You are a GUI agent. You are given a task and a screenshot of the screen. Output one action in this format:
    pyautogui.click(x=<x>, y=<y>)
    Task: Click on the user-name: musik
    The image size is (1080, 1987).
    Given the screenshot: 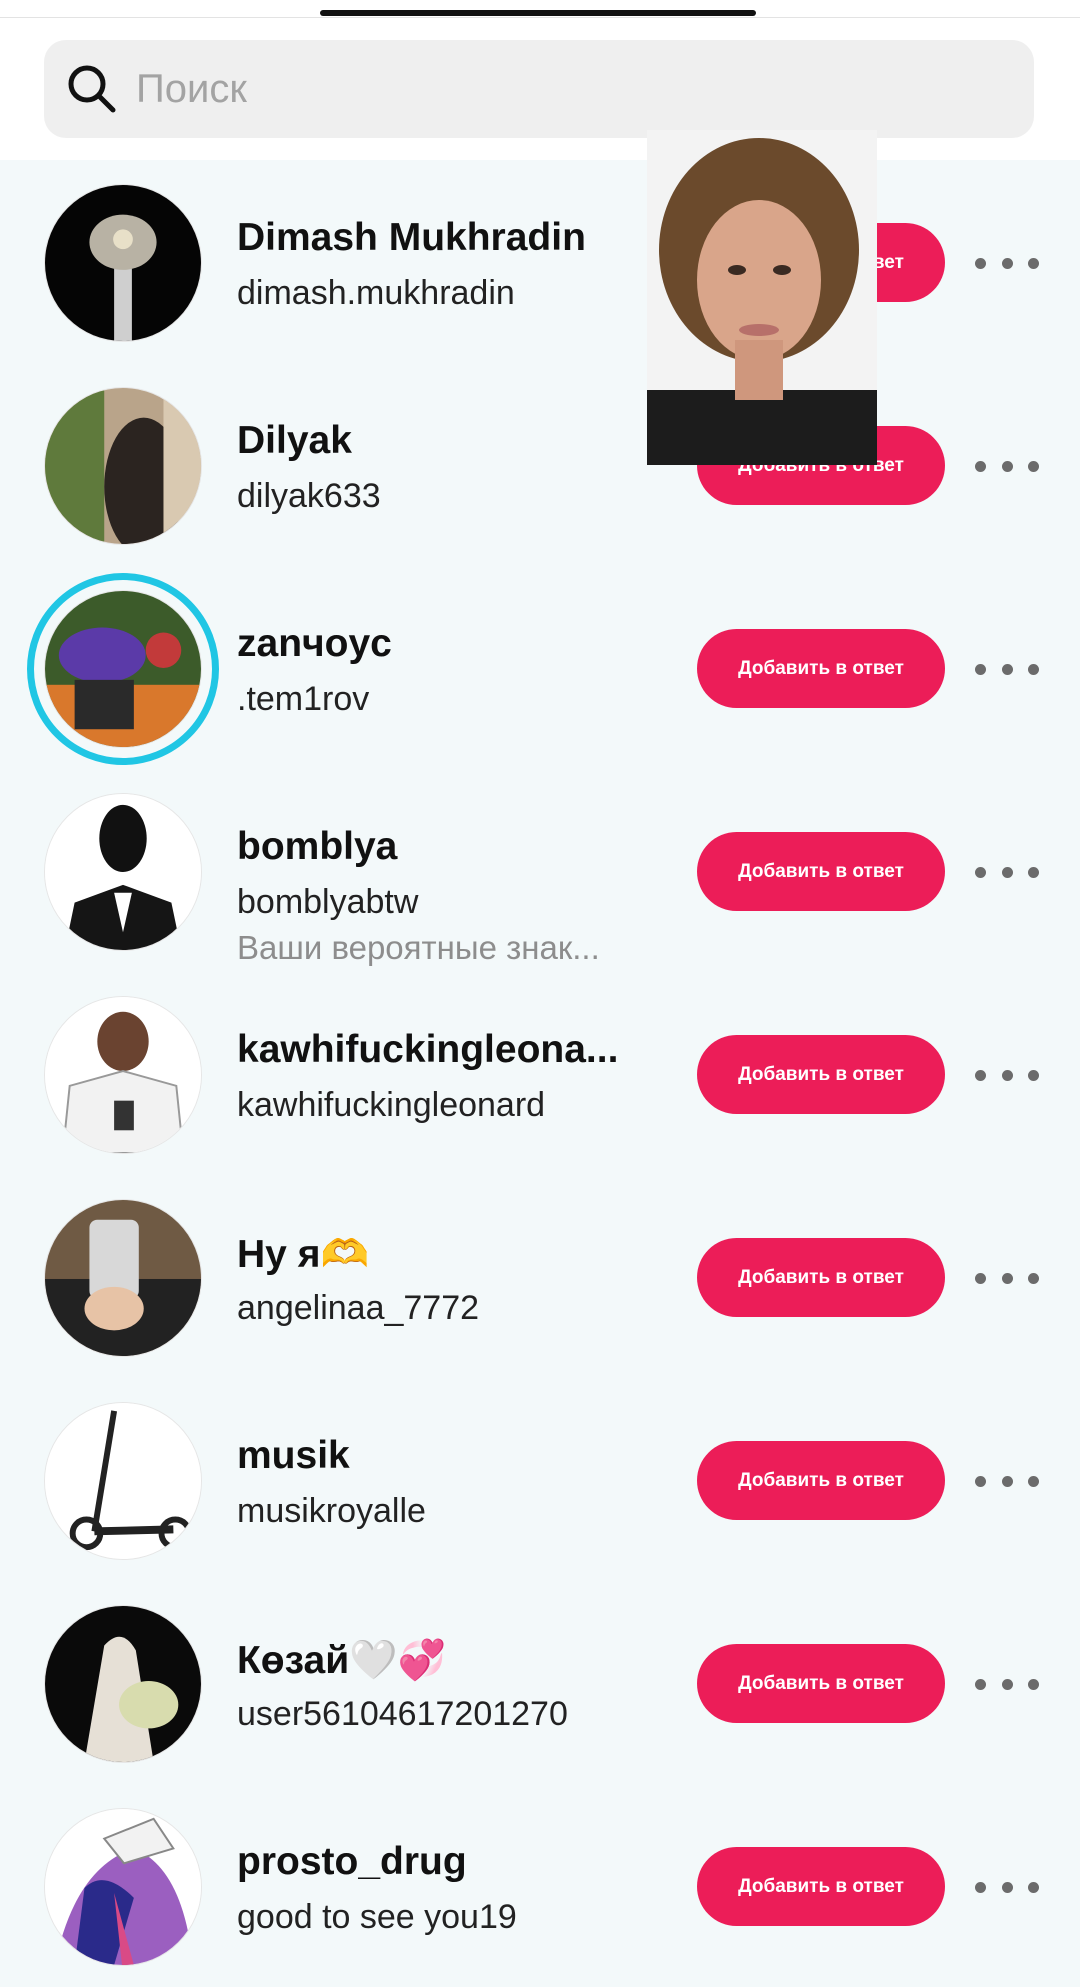 What is the action you would take?
    pyautogui.click(x=293, y=1455)
    